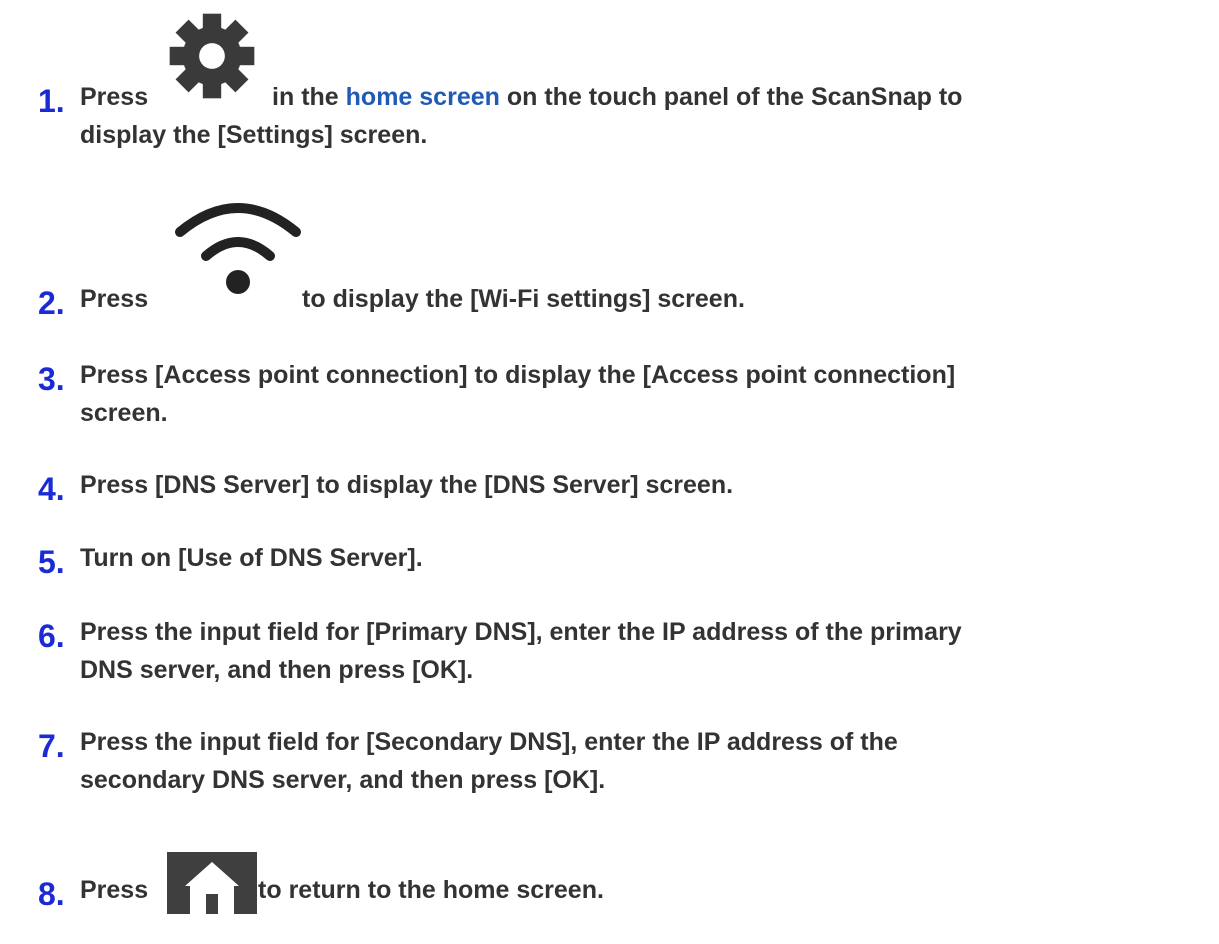  I want to click on step-number: 6., so click(51, 636).